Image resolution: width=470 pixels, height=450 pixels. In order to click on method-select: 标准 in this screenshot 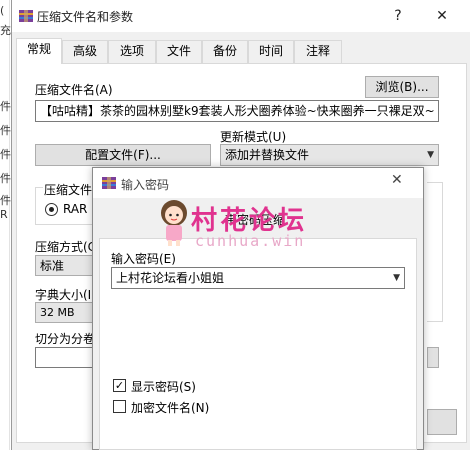, I will do `click(66, 265)`.